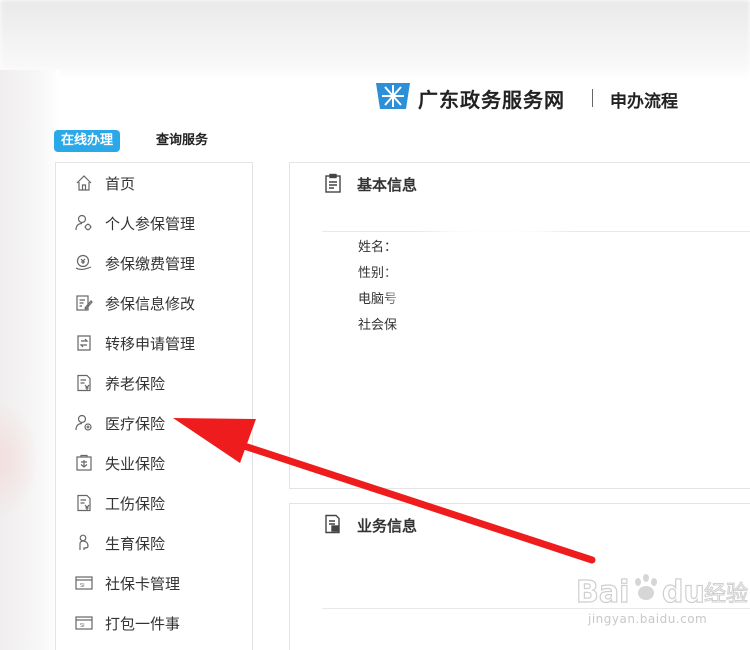 The height and width of the screenshot is (650, 750). Describe the element at coordinates (83, 222) in the screenshot. I see `user-gear-icon` at that location.